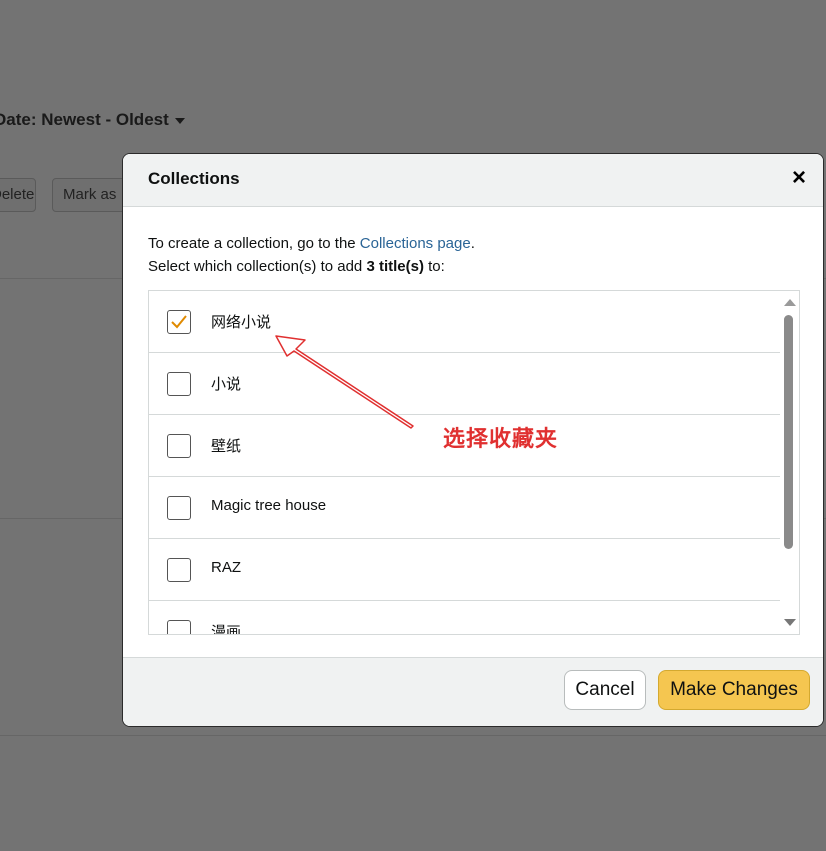 The image size is (826, 851). I want to click on list-item: Magic tree house, so click(464, 508).